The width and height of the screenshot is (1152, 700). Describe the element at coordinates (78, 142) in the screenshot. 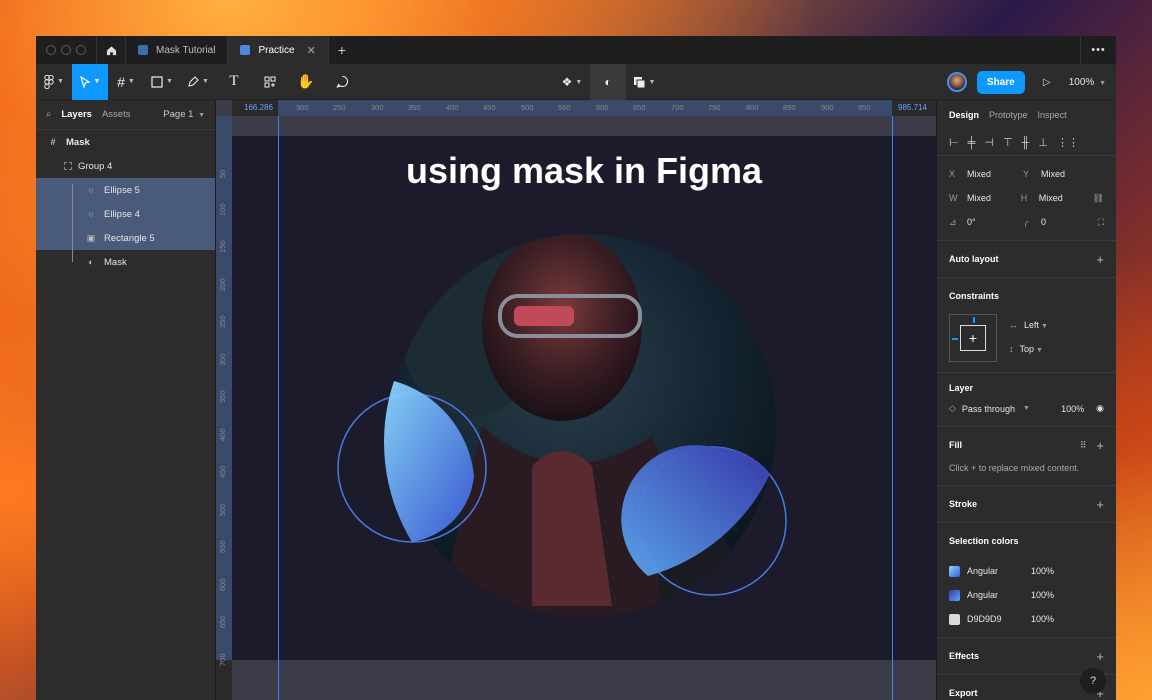

I see `layer-label: Mask` at that location.